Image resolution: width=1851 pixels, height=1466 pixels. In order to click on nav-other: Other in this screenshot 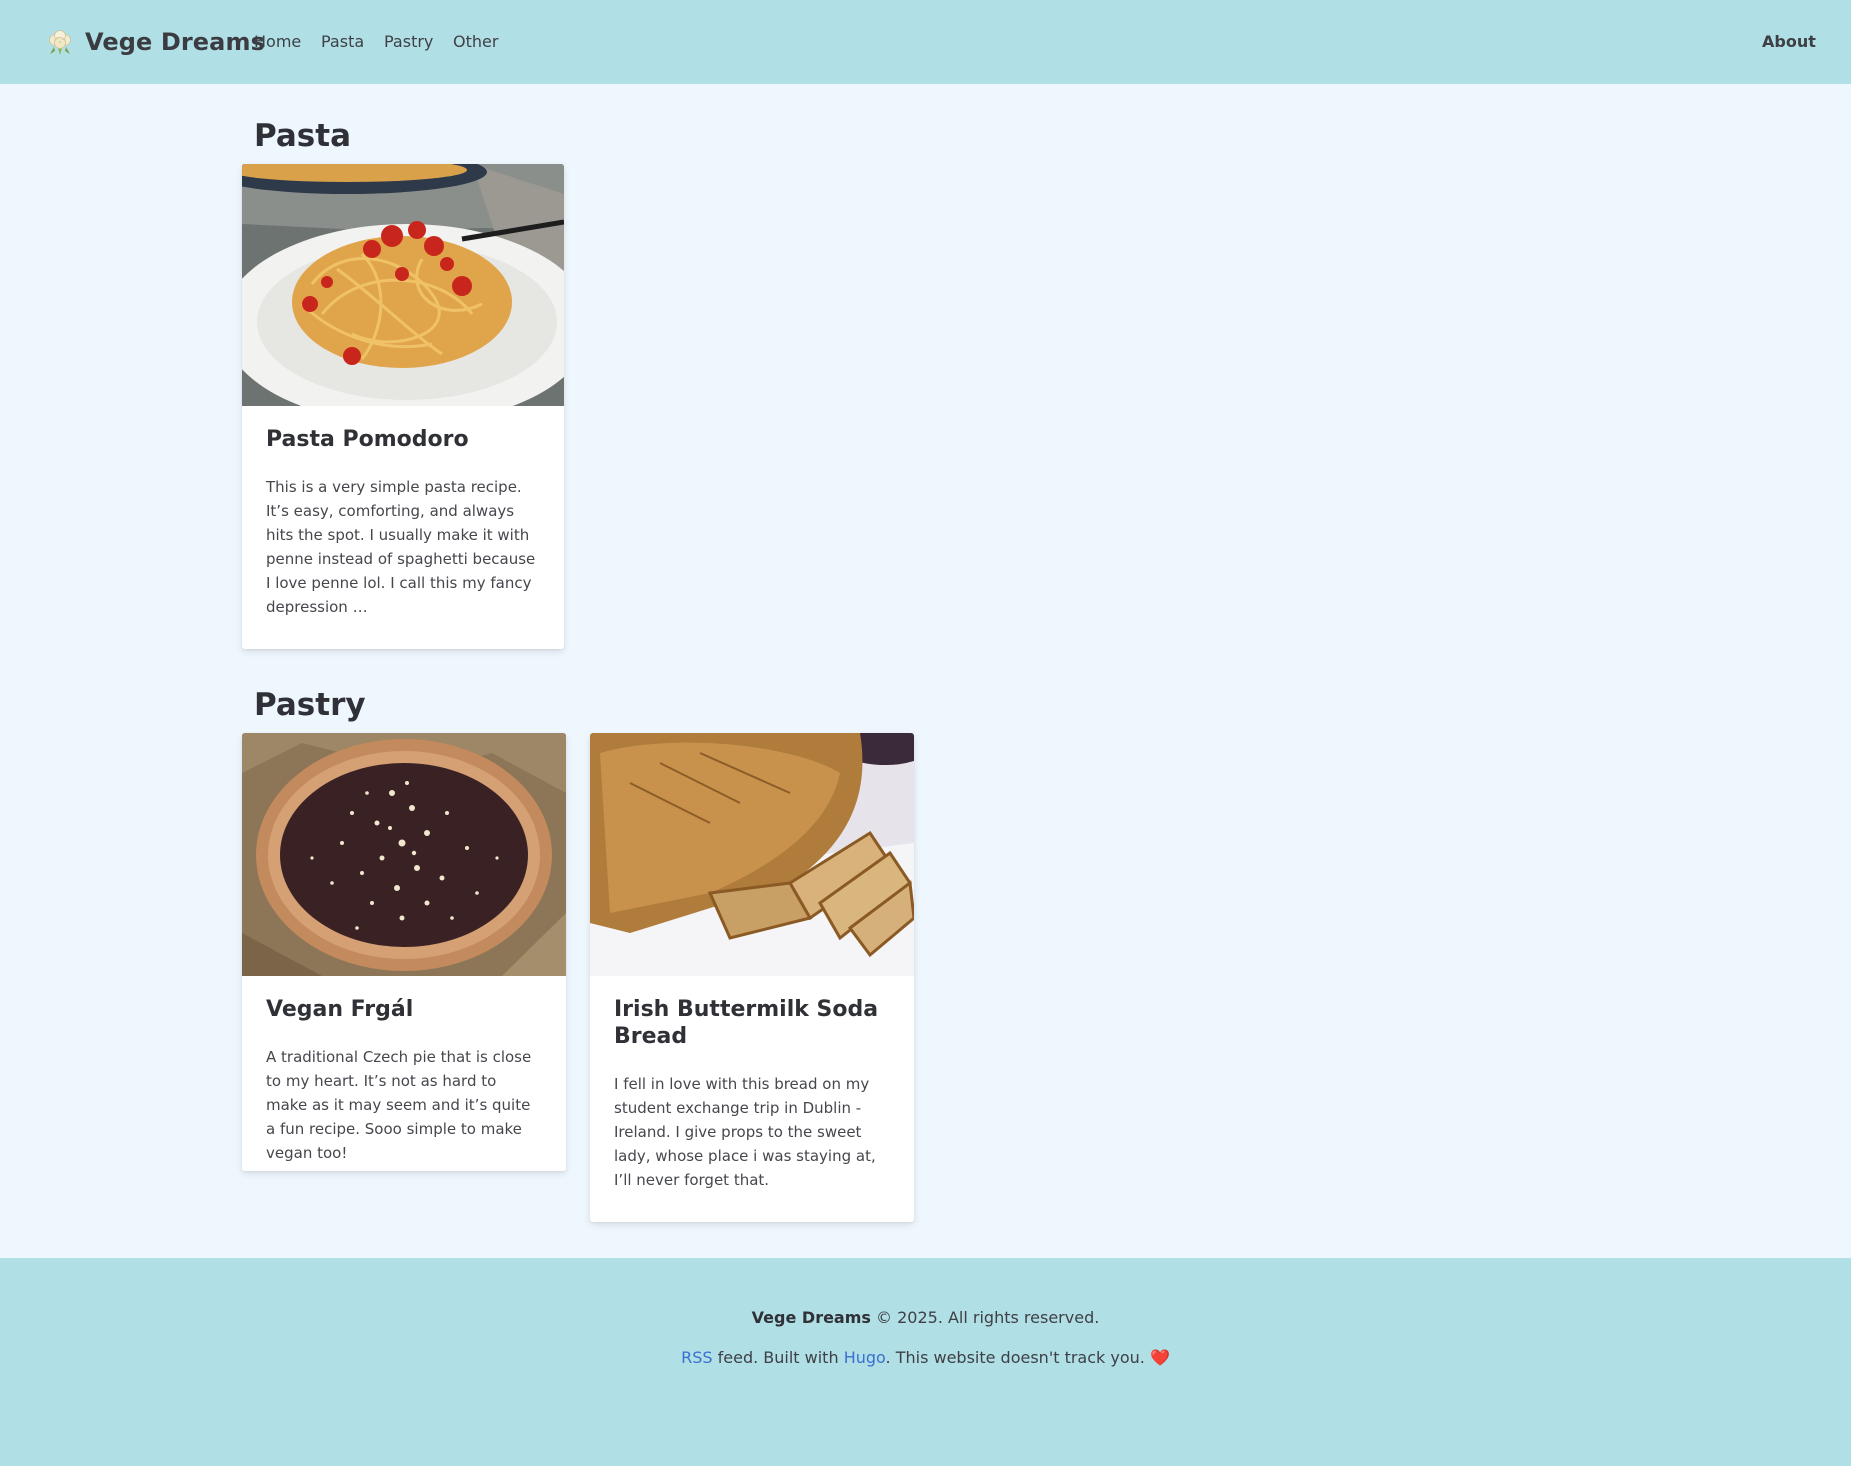, I will do `click(475, 42)`.